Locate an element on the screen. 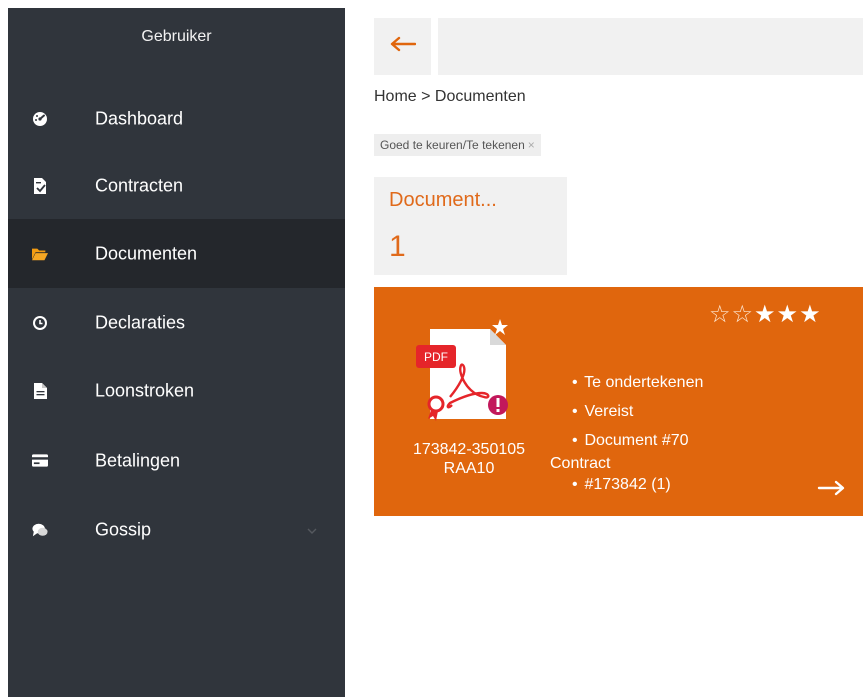  sidebar-item-contracten: Contracten is located at coordinates (176, 185).